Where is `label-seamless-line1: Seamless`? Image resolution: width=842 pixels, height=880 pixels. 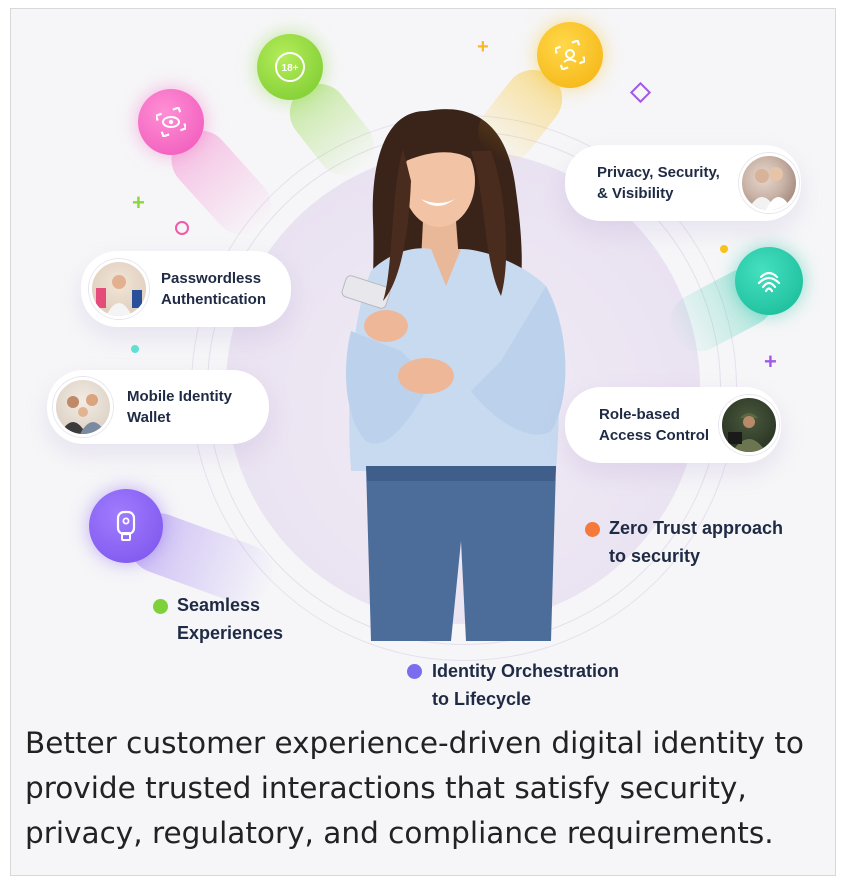
label-seamless-line1: Seamless is located at coordinates (219, 605).